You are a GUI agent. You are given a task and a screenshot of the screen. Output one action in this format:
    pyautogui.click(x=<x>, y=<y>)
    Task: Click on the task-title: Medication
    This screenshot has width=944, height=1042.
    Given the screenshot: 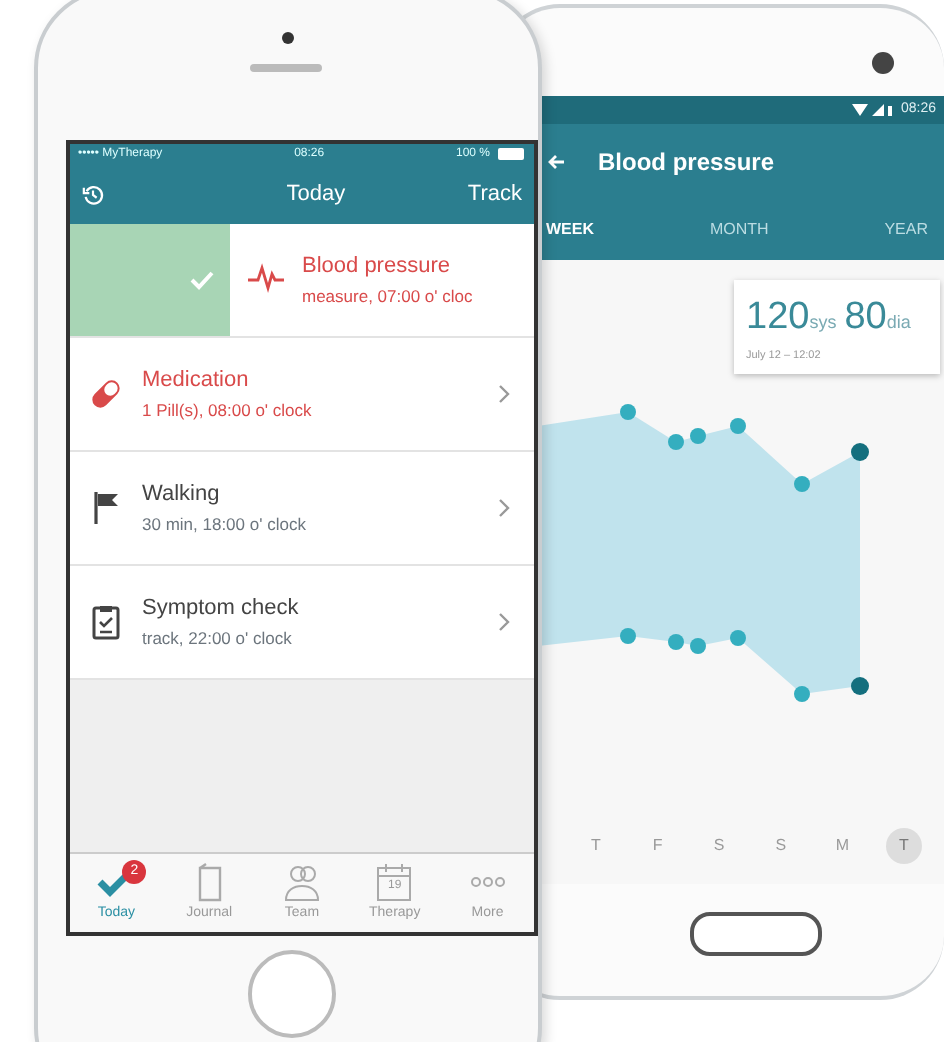 What is the action you would take?
    pyautogui.click(x=196, y=381)
    